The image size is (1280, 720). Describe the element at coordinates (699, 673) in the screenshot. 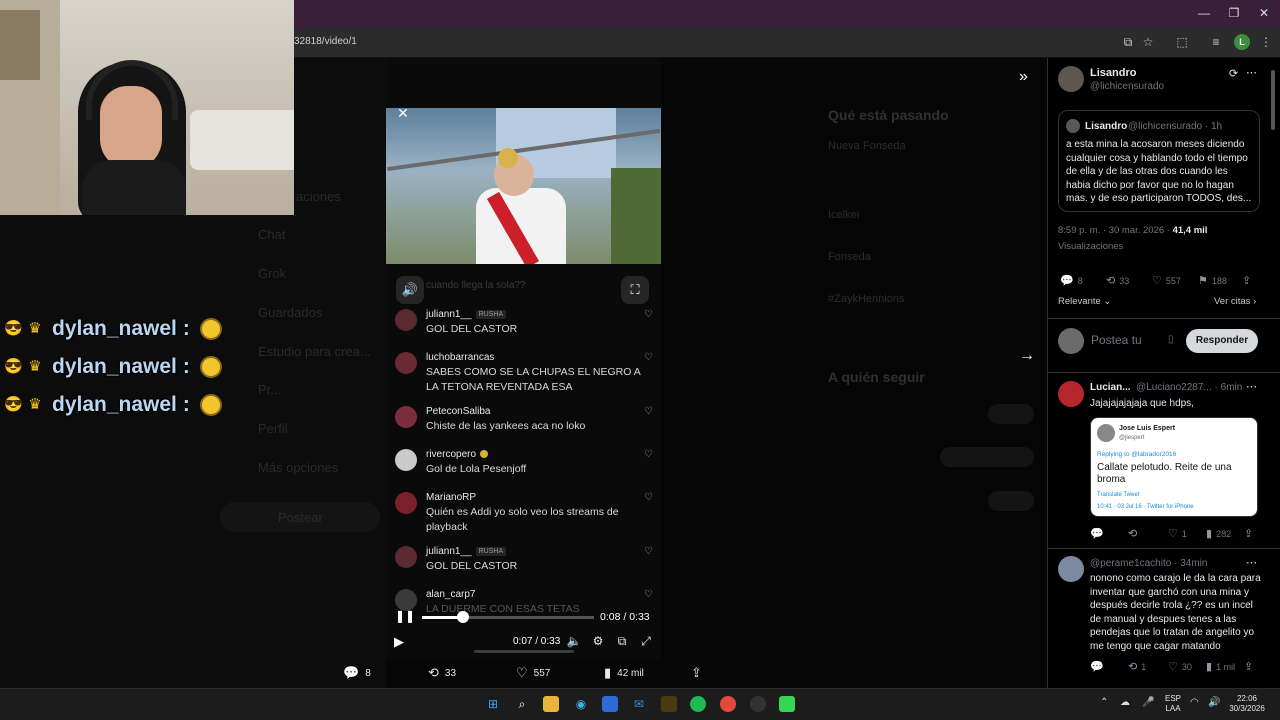

I see `share-action: ⇪` at that location.